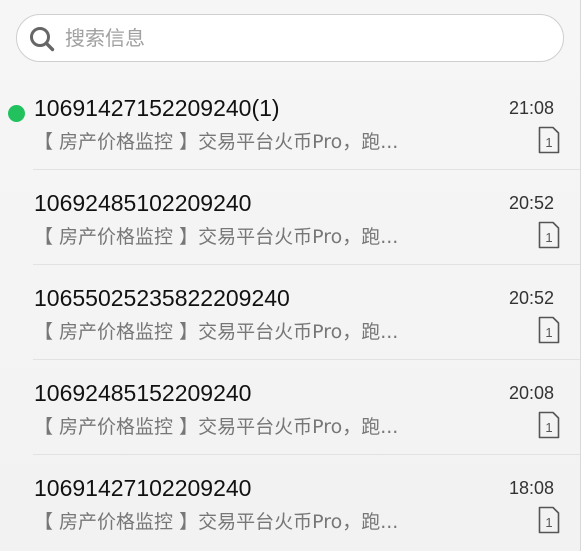  I want to click on message-sender: 10655025235822209240, so click(162, 298).